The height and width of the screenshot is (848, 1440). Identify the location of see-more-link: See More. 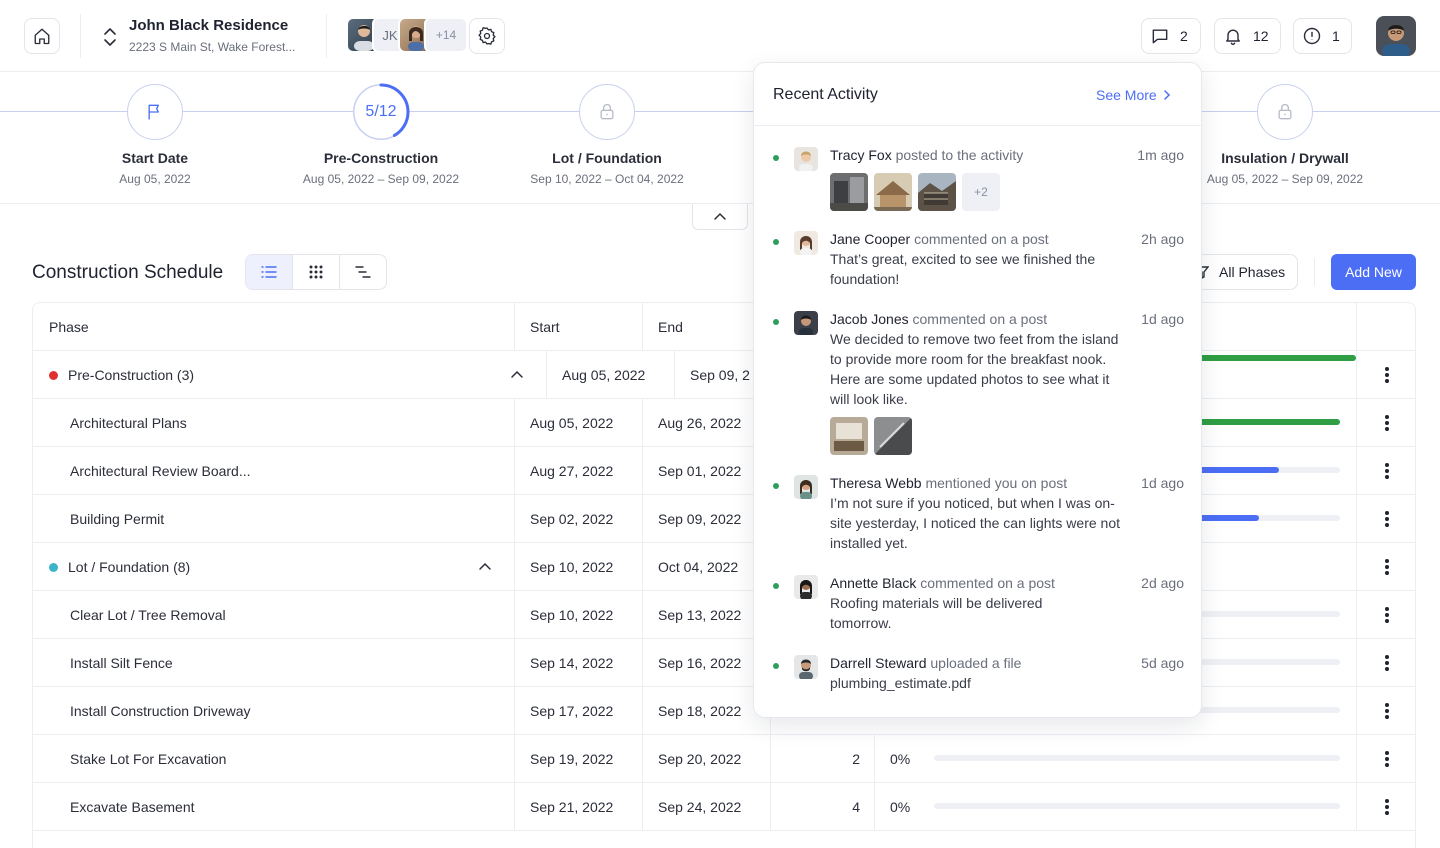
(1133, 95).